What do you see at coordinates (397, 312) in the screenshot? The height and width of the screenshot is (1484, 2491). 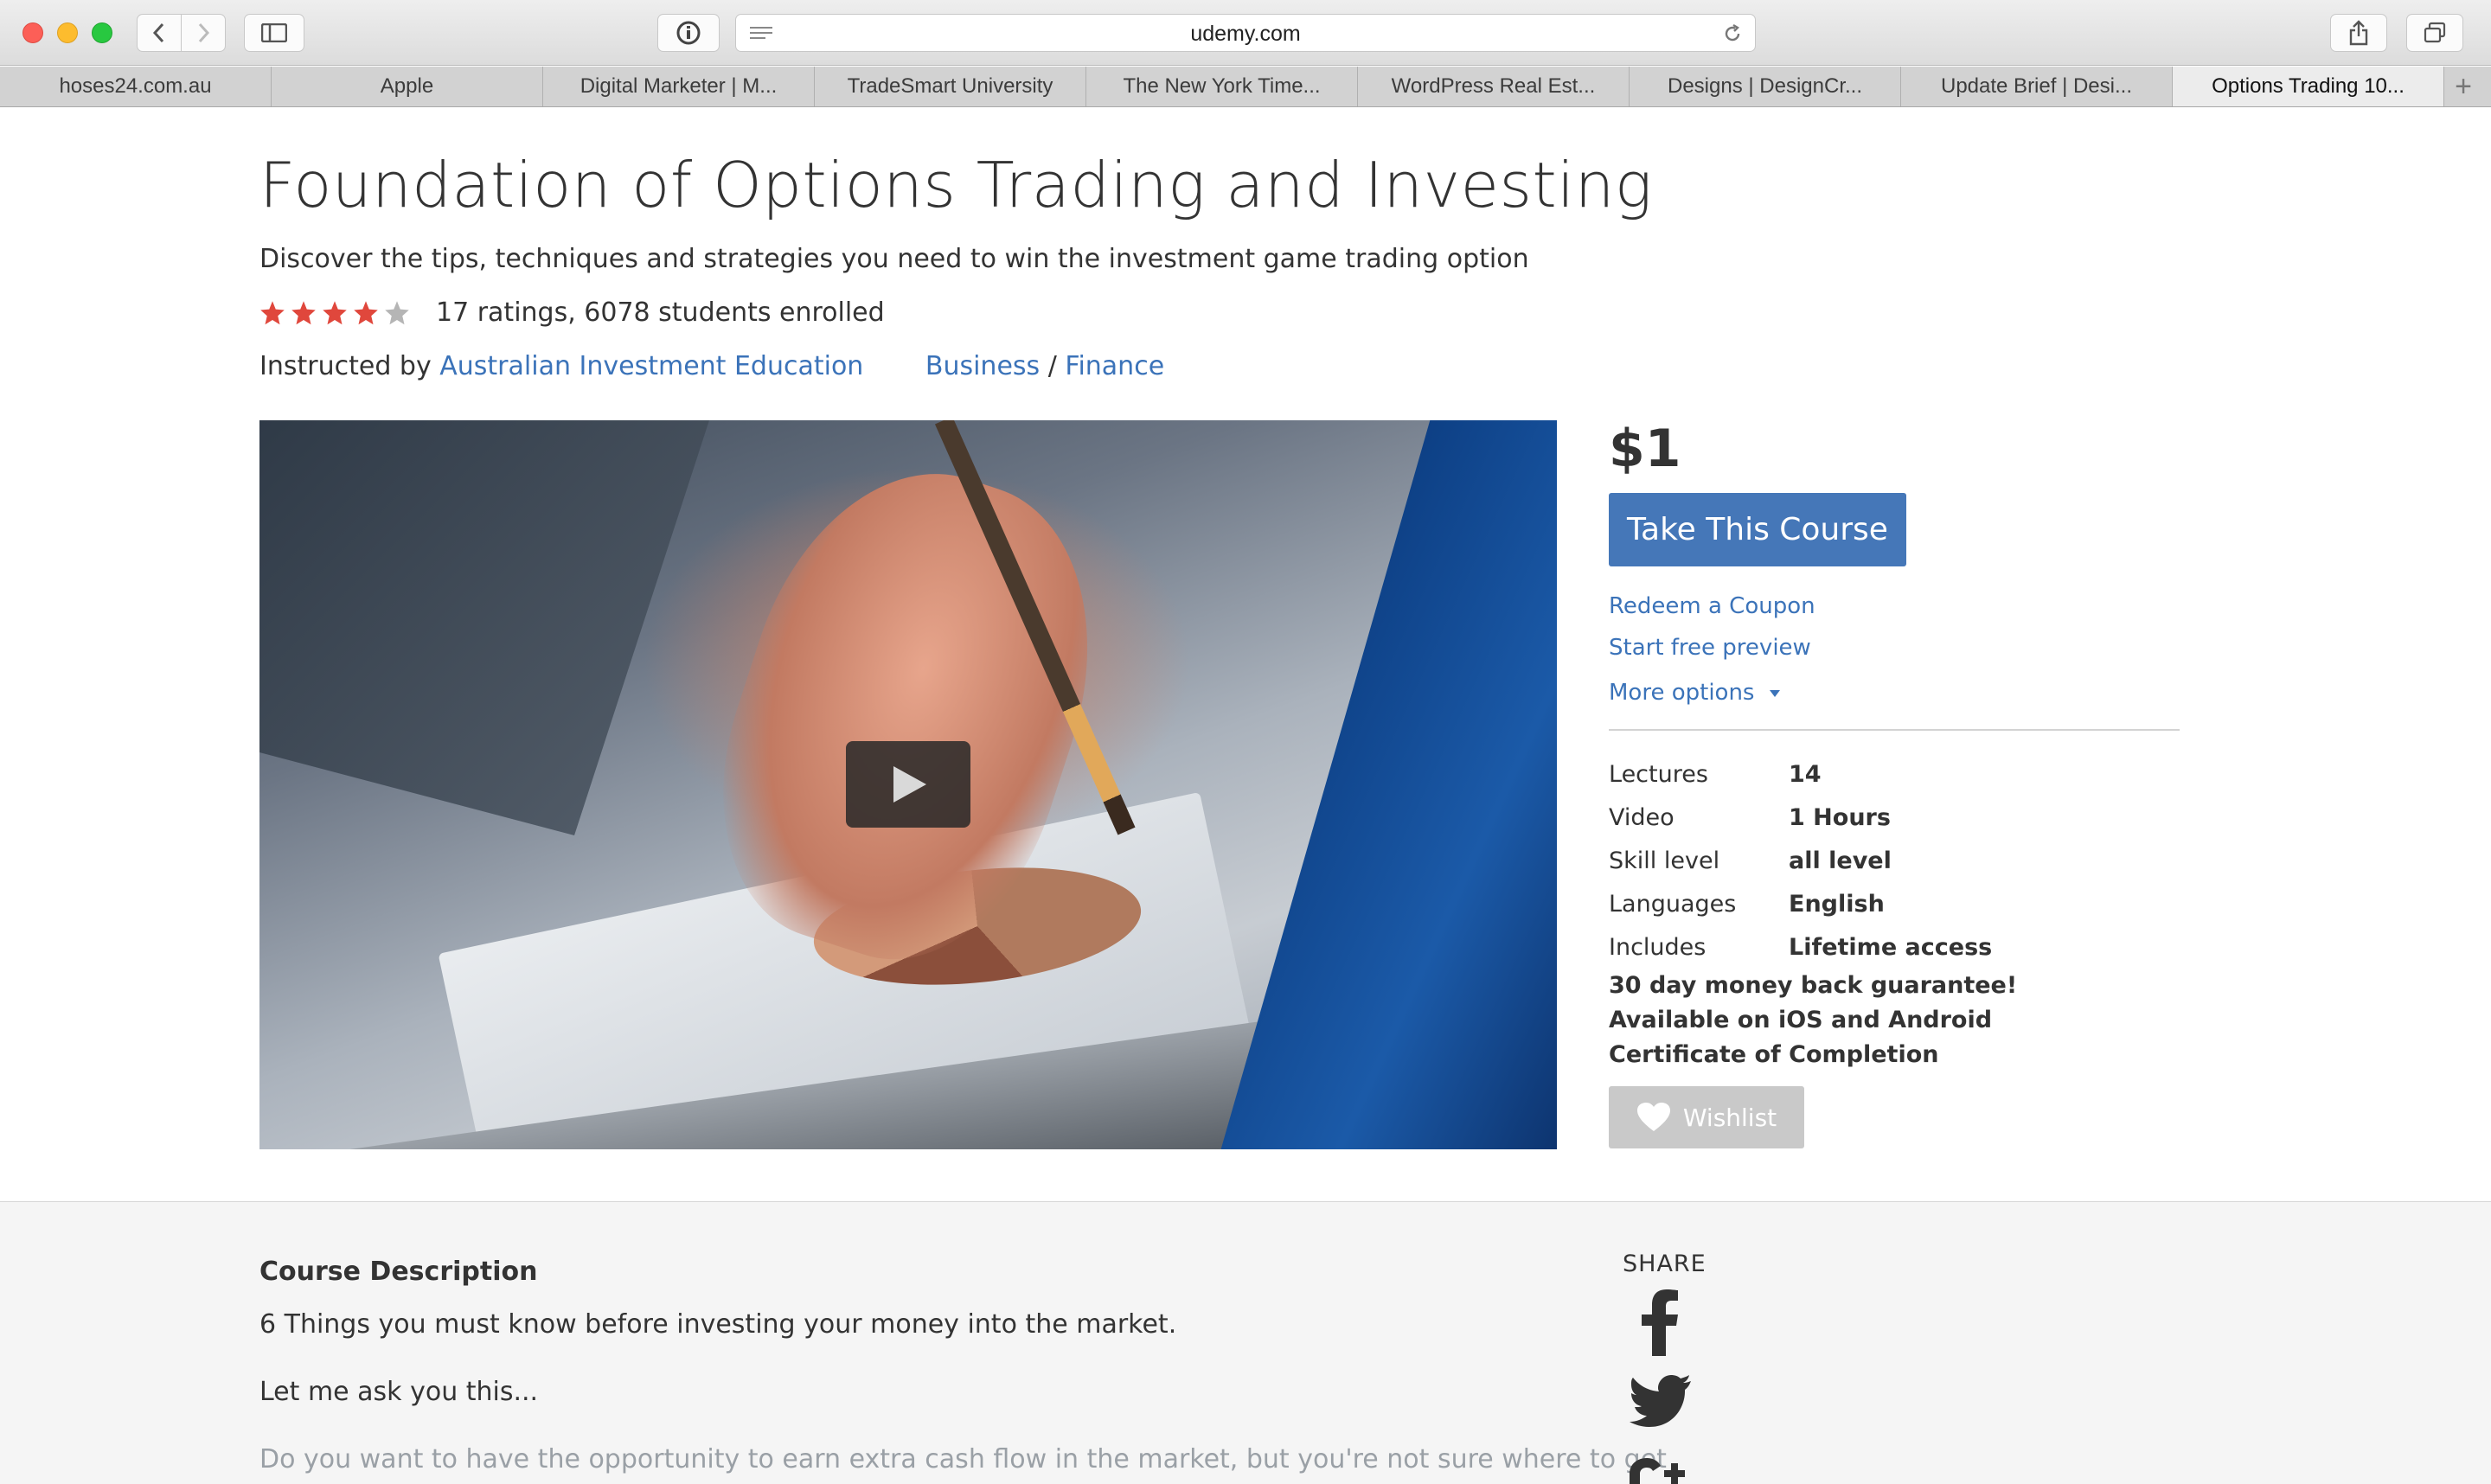 I see `star-empty-icon` at bounding box center [397, 312].